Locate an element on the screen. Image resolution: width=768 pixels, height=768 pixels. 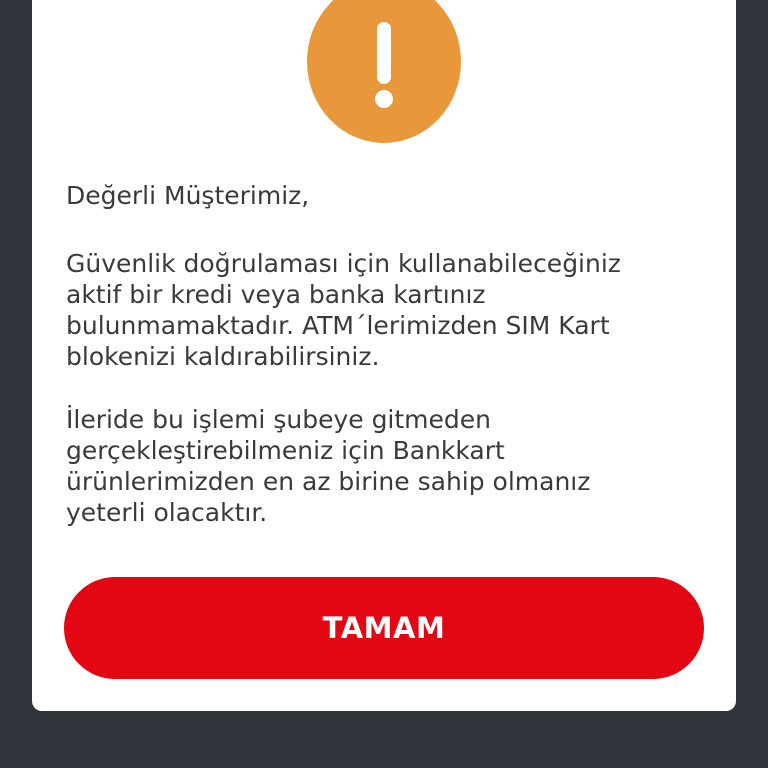
message-line: aktif bir kredi veya banka kartınız is located at coordinates (276, 294).